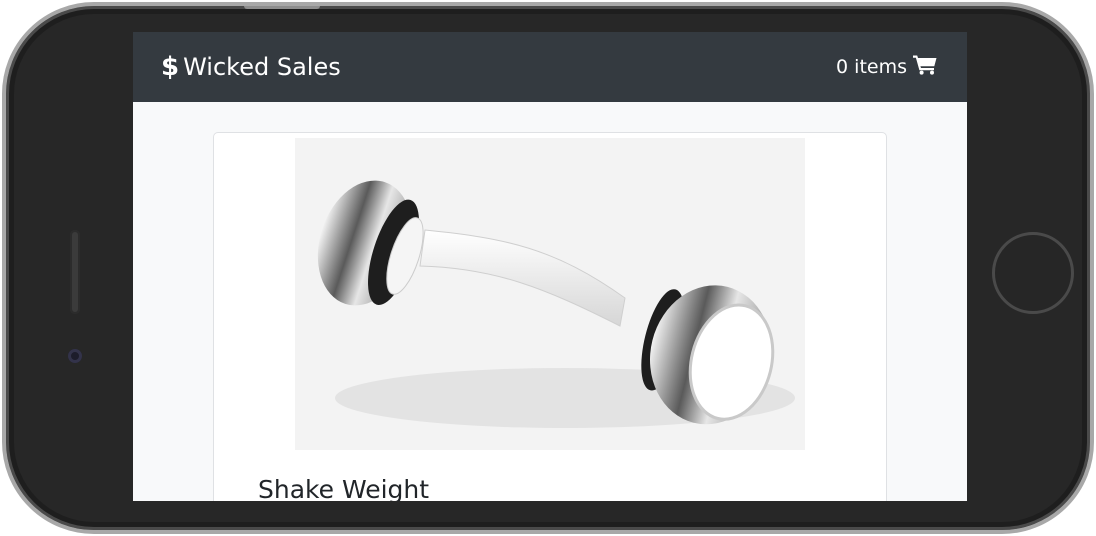 This screenshot has width=1096, height=536. Describe the element at coordinates (925, 67) in the screenshot. I see `shopping-cart-icon` at that location.